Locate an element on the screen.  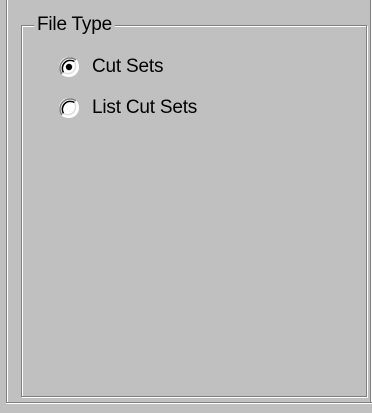
radio-unselected-icon is located at coordinates (69, 108).